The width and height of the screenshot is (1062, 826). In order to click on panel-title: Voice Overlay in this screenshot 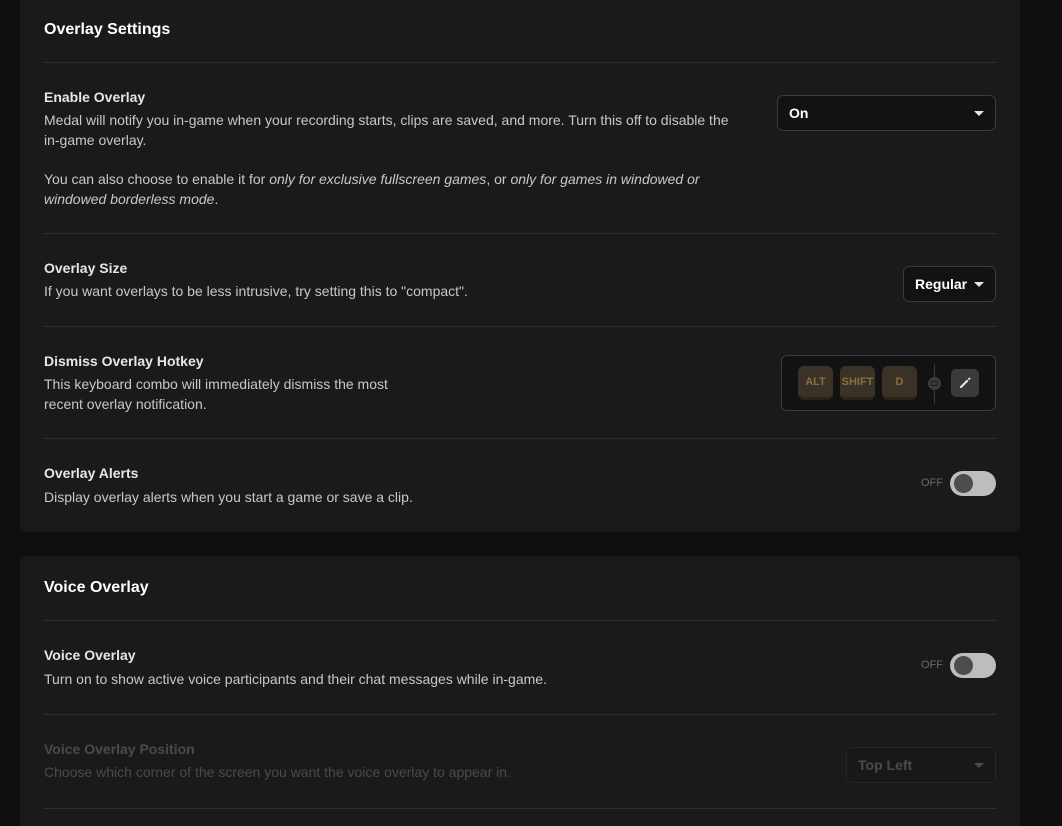, I will do `click(96, 587)`.